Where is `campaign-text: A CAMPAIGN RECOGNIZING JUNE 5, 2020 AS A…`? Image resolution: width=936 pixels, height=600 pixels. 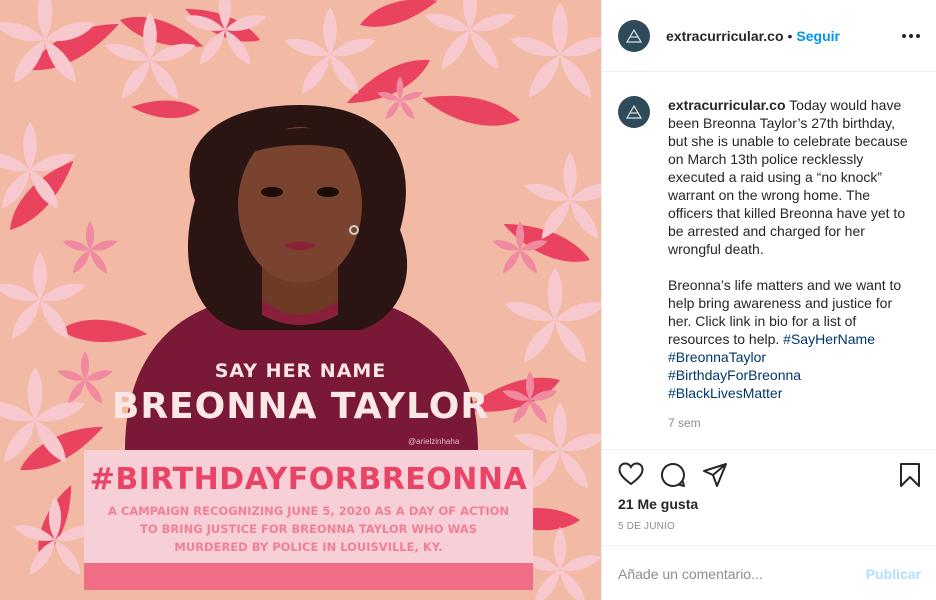
campaign-text: A CAMPAIGN RECOGNIZING JUNE 5, 2020 AS A… is located at coordinates (308, 529).